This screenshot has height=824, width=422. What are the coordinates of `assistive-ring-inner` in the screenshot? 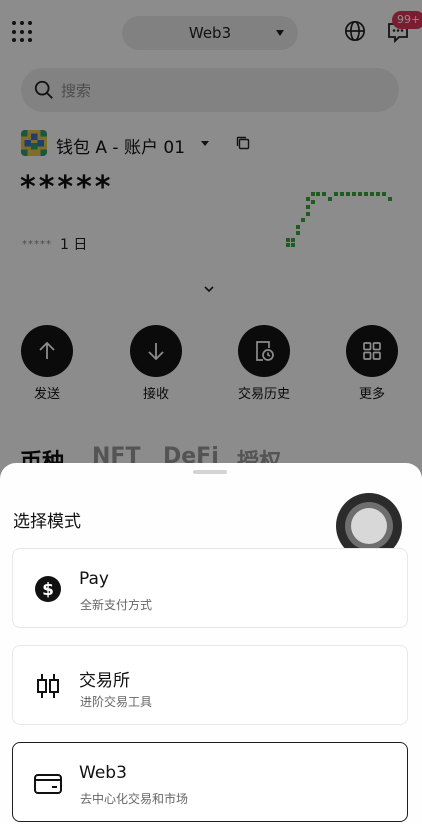 It's located at (369, 526).